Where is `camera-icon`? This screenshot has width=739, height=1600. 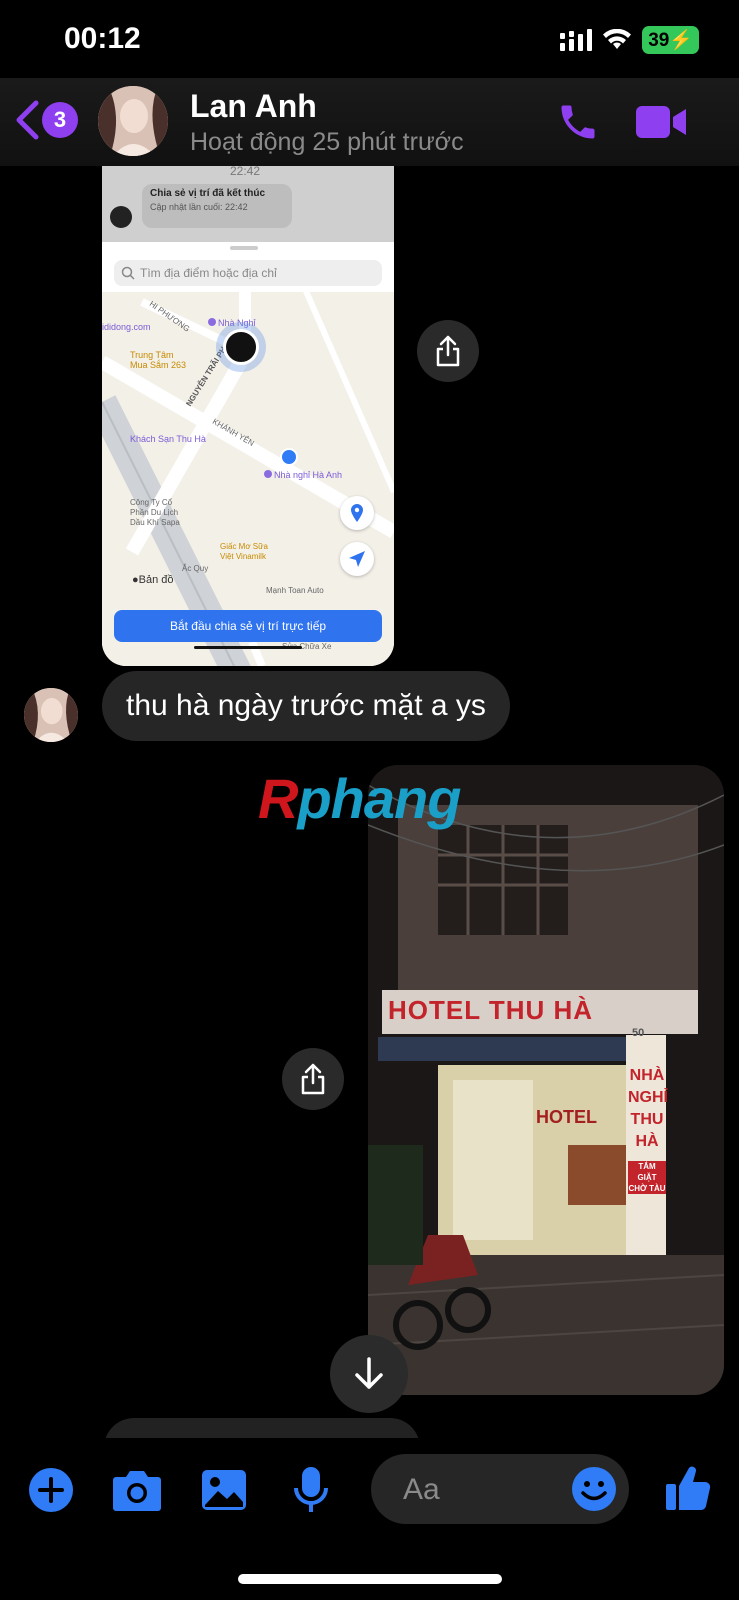
camera-icon is located at coordinates (137, 1491).